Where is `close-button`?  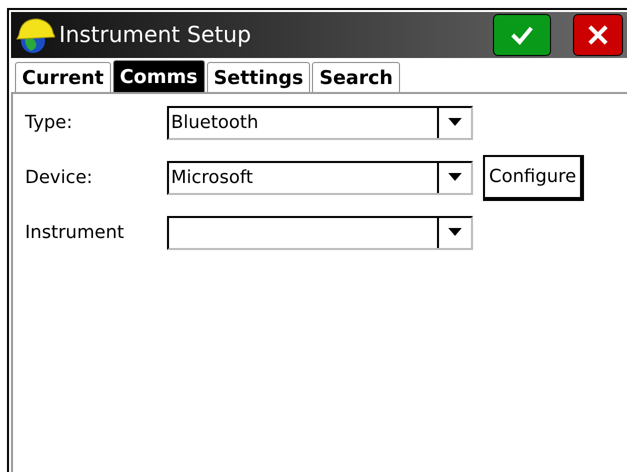 close-button is located at coordinates (598, 35).